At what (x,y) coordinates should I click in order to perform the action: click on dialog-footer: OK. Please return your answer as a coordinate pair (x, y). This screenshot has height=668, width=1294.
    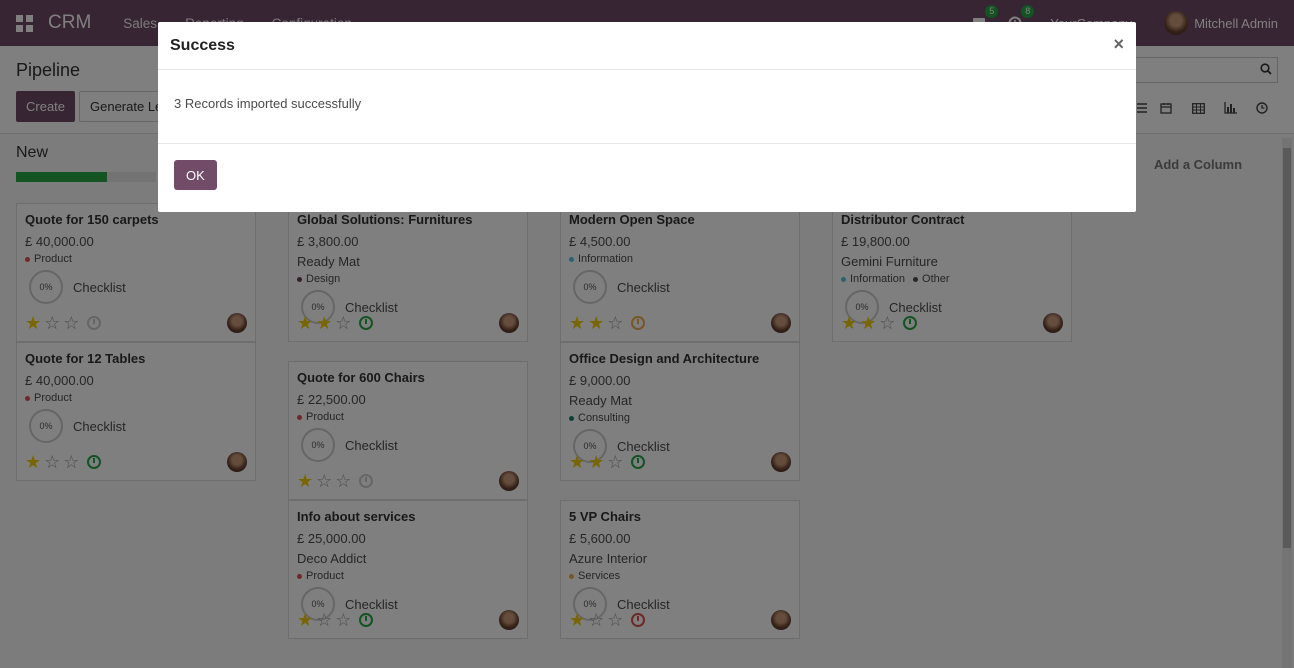
    Looking at the image, I should click on (647, 175).